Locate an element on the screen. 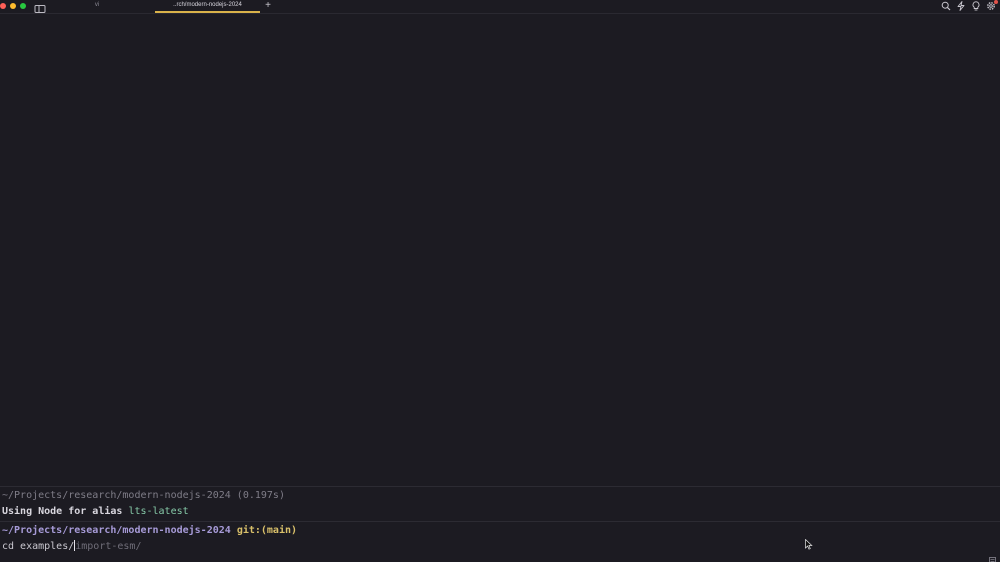  search-icon is located at coordinates (946, 6).